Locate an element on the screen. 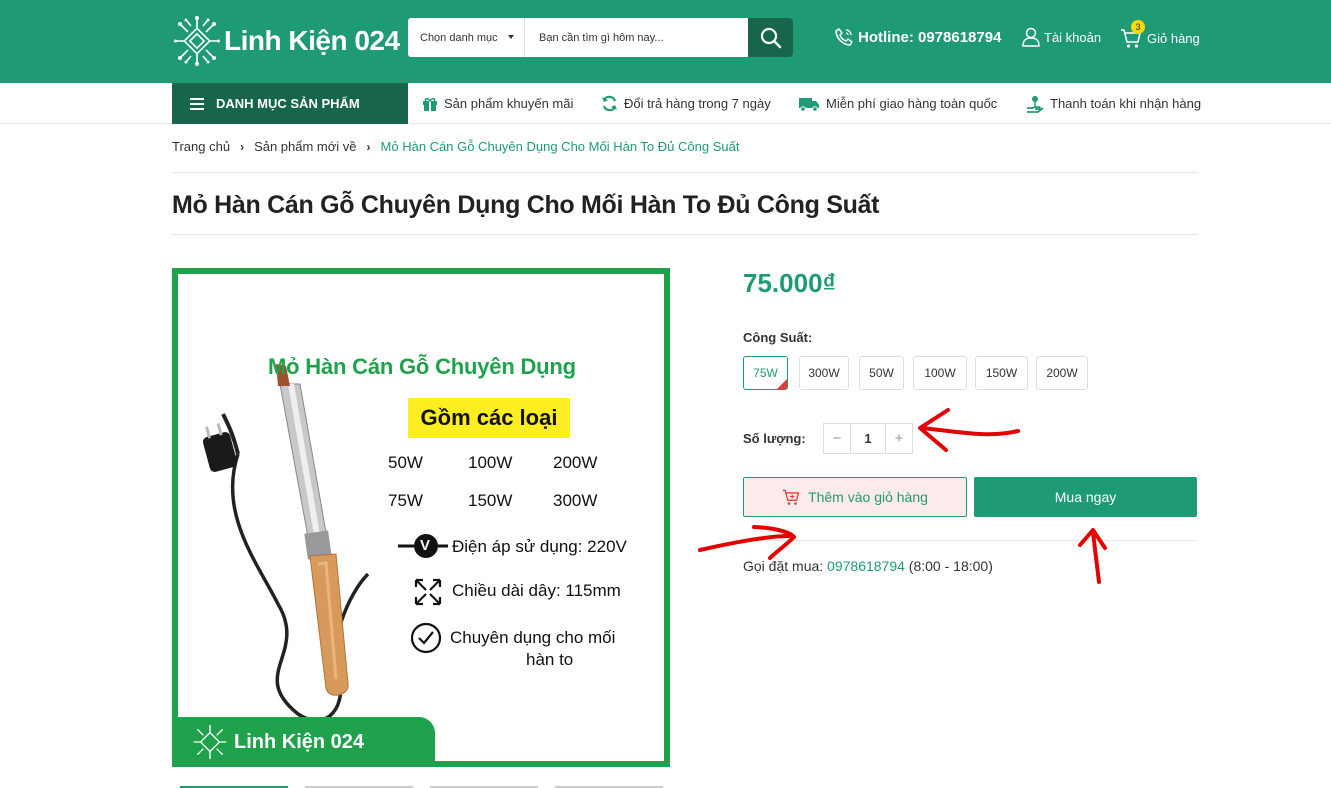 The image size is (1331, 788). cart-label: Giỏ hàng is located at coordinates (1173, 38).